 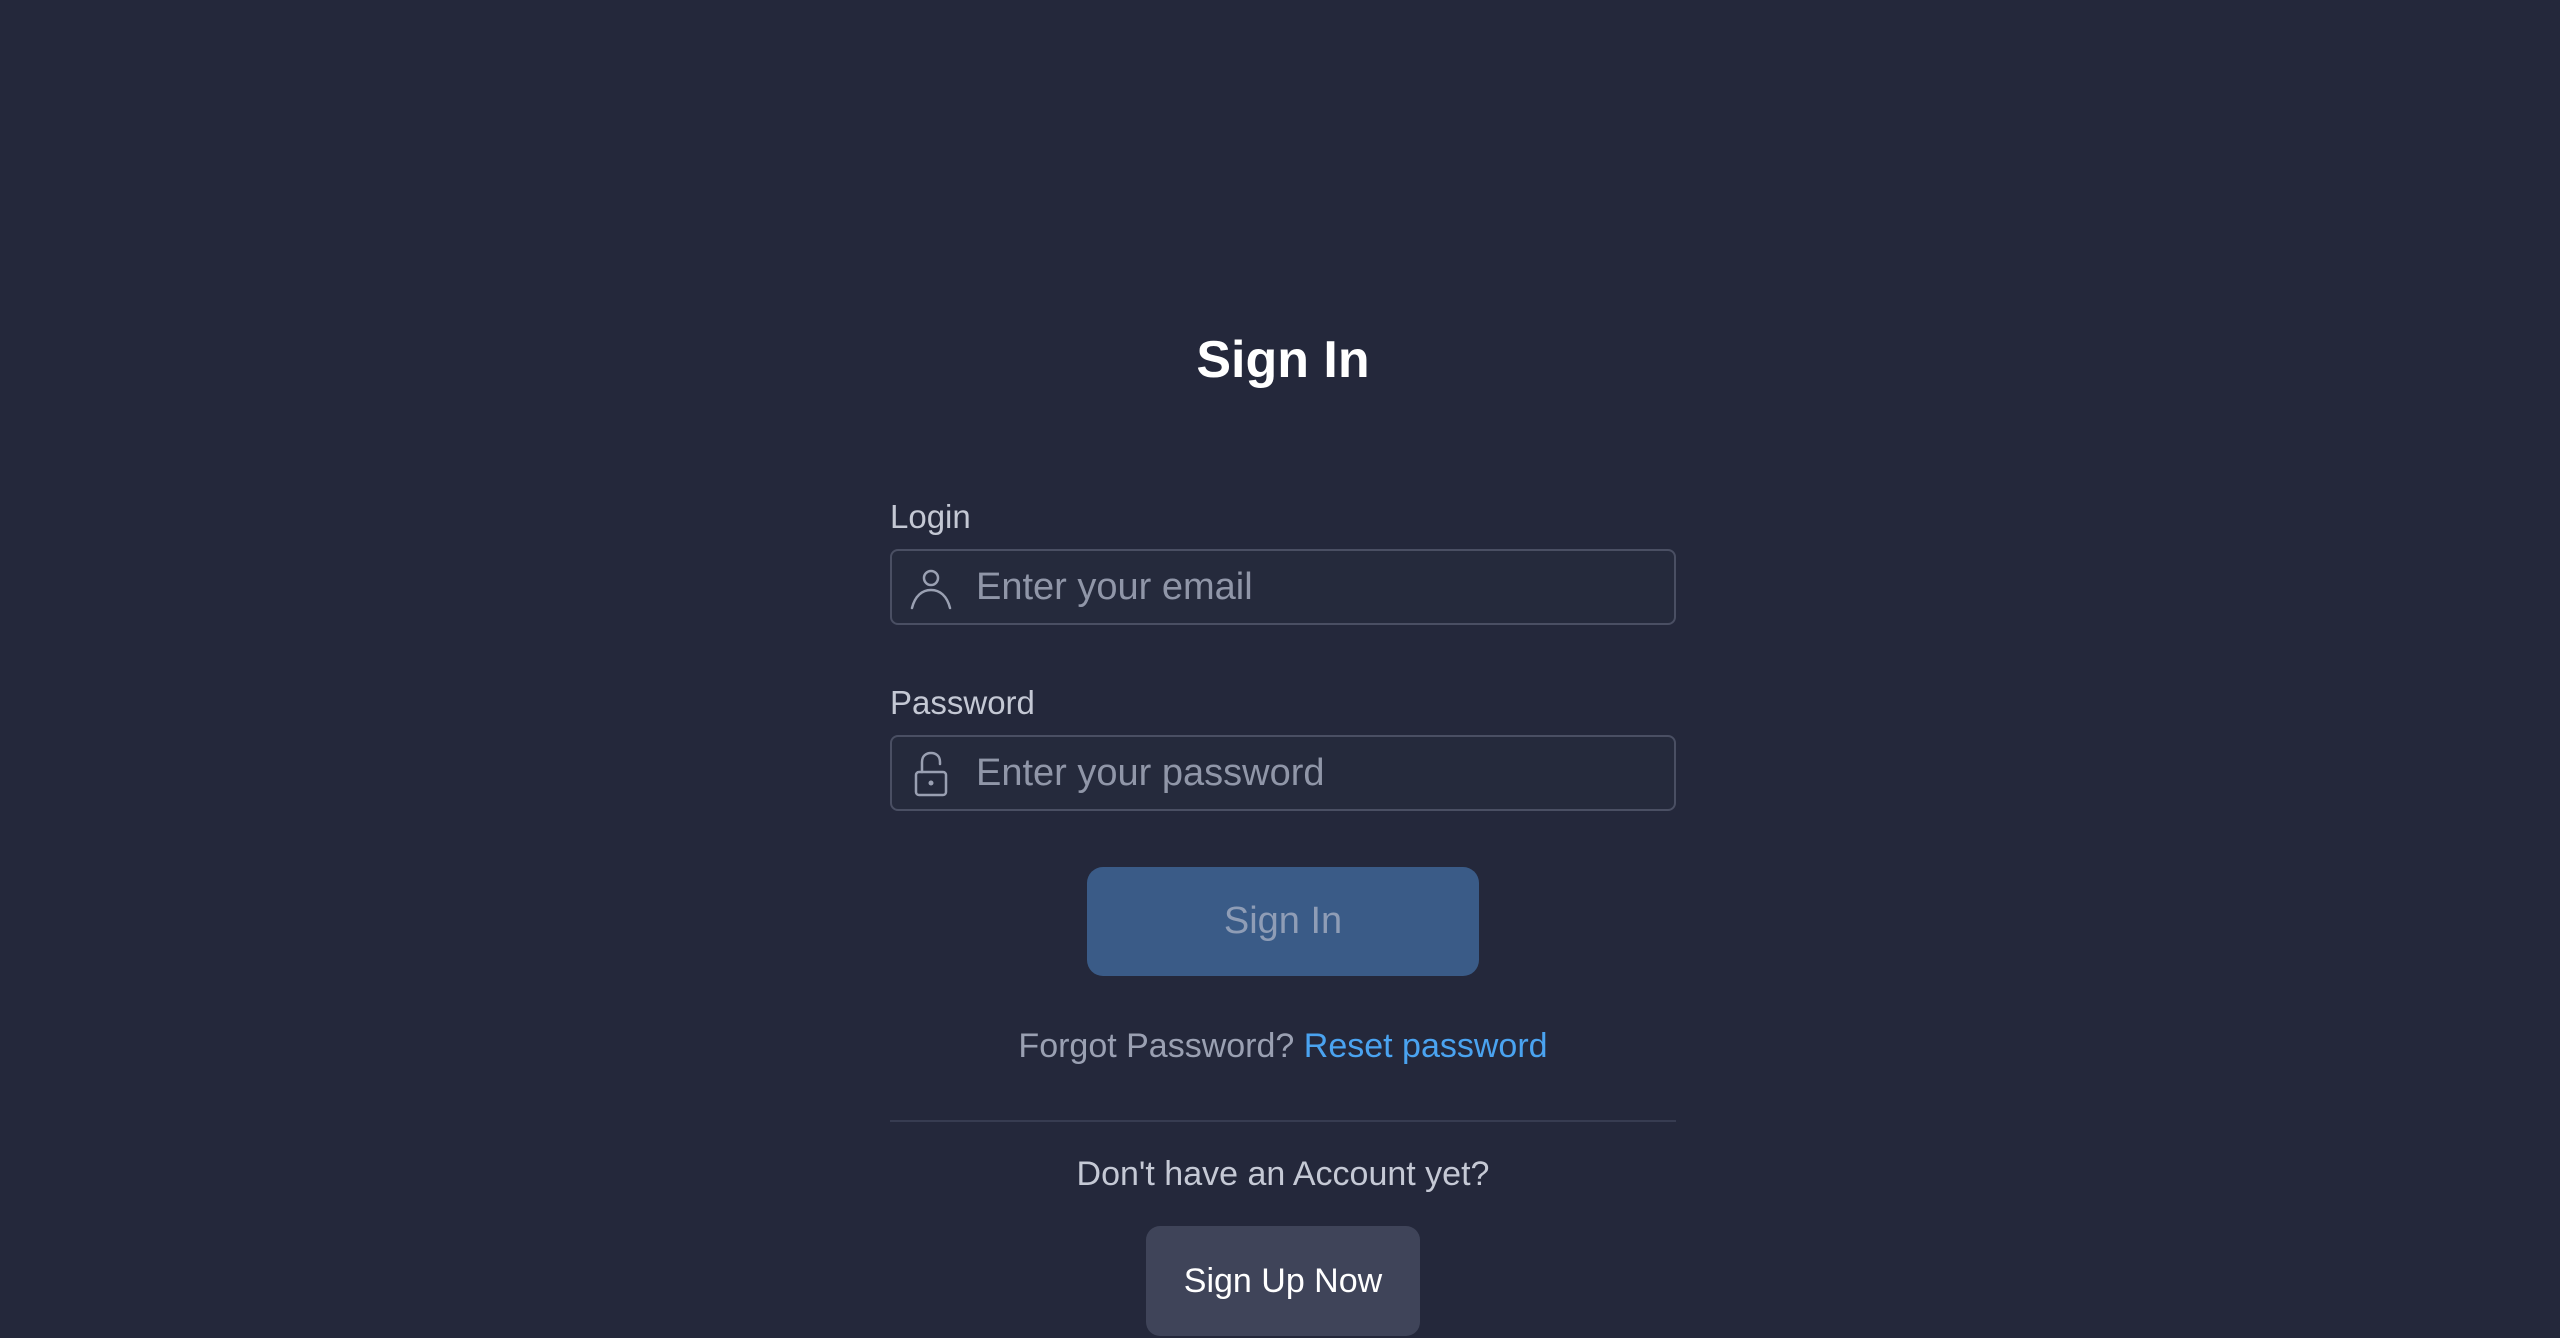 What do you see at coordinates (1316, 587) in the screenshot?
I see `email-input` at bounding box center [1316, 587].